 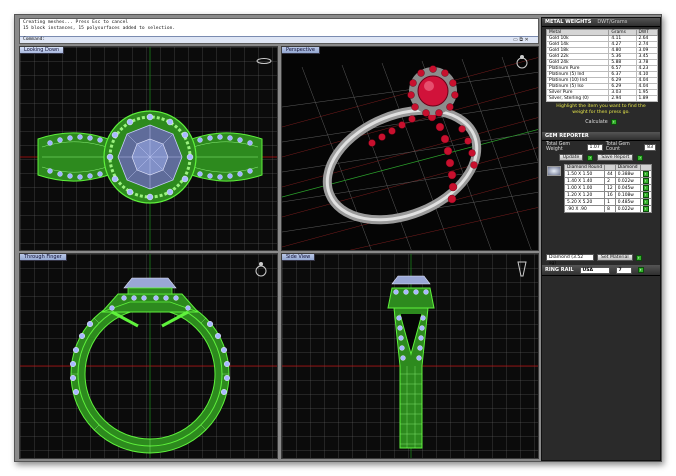 I want to click on gem-count: 1, so click(x=610, y=202).